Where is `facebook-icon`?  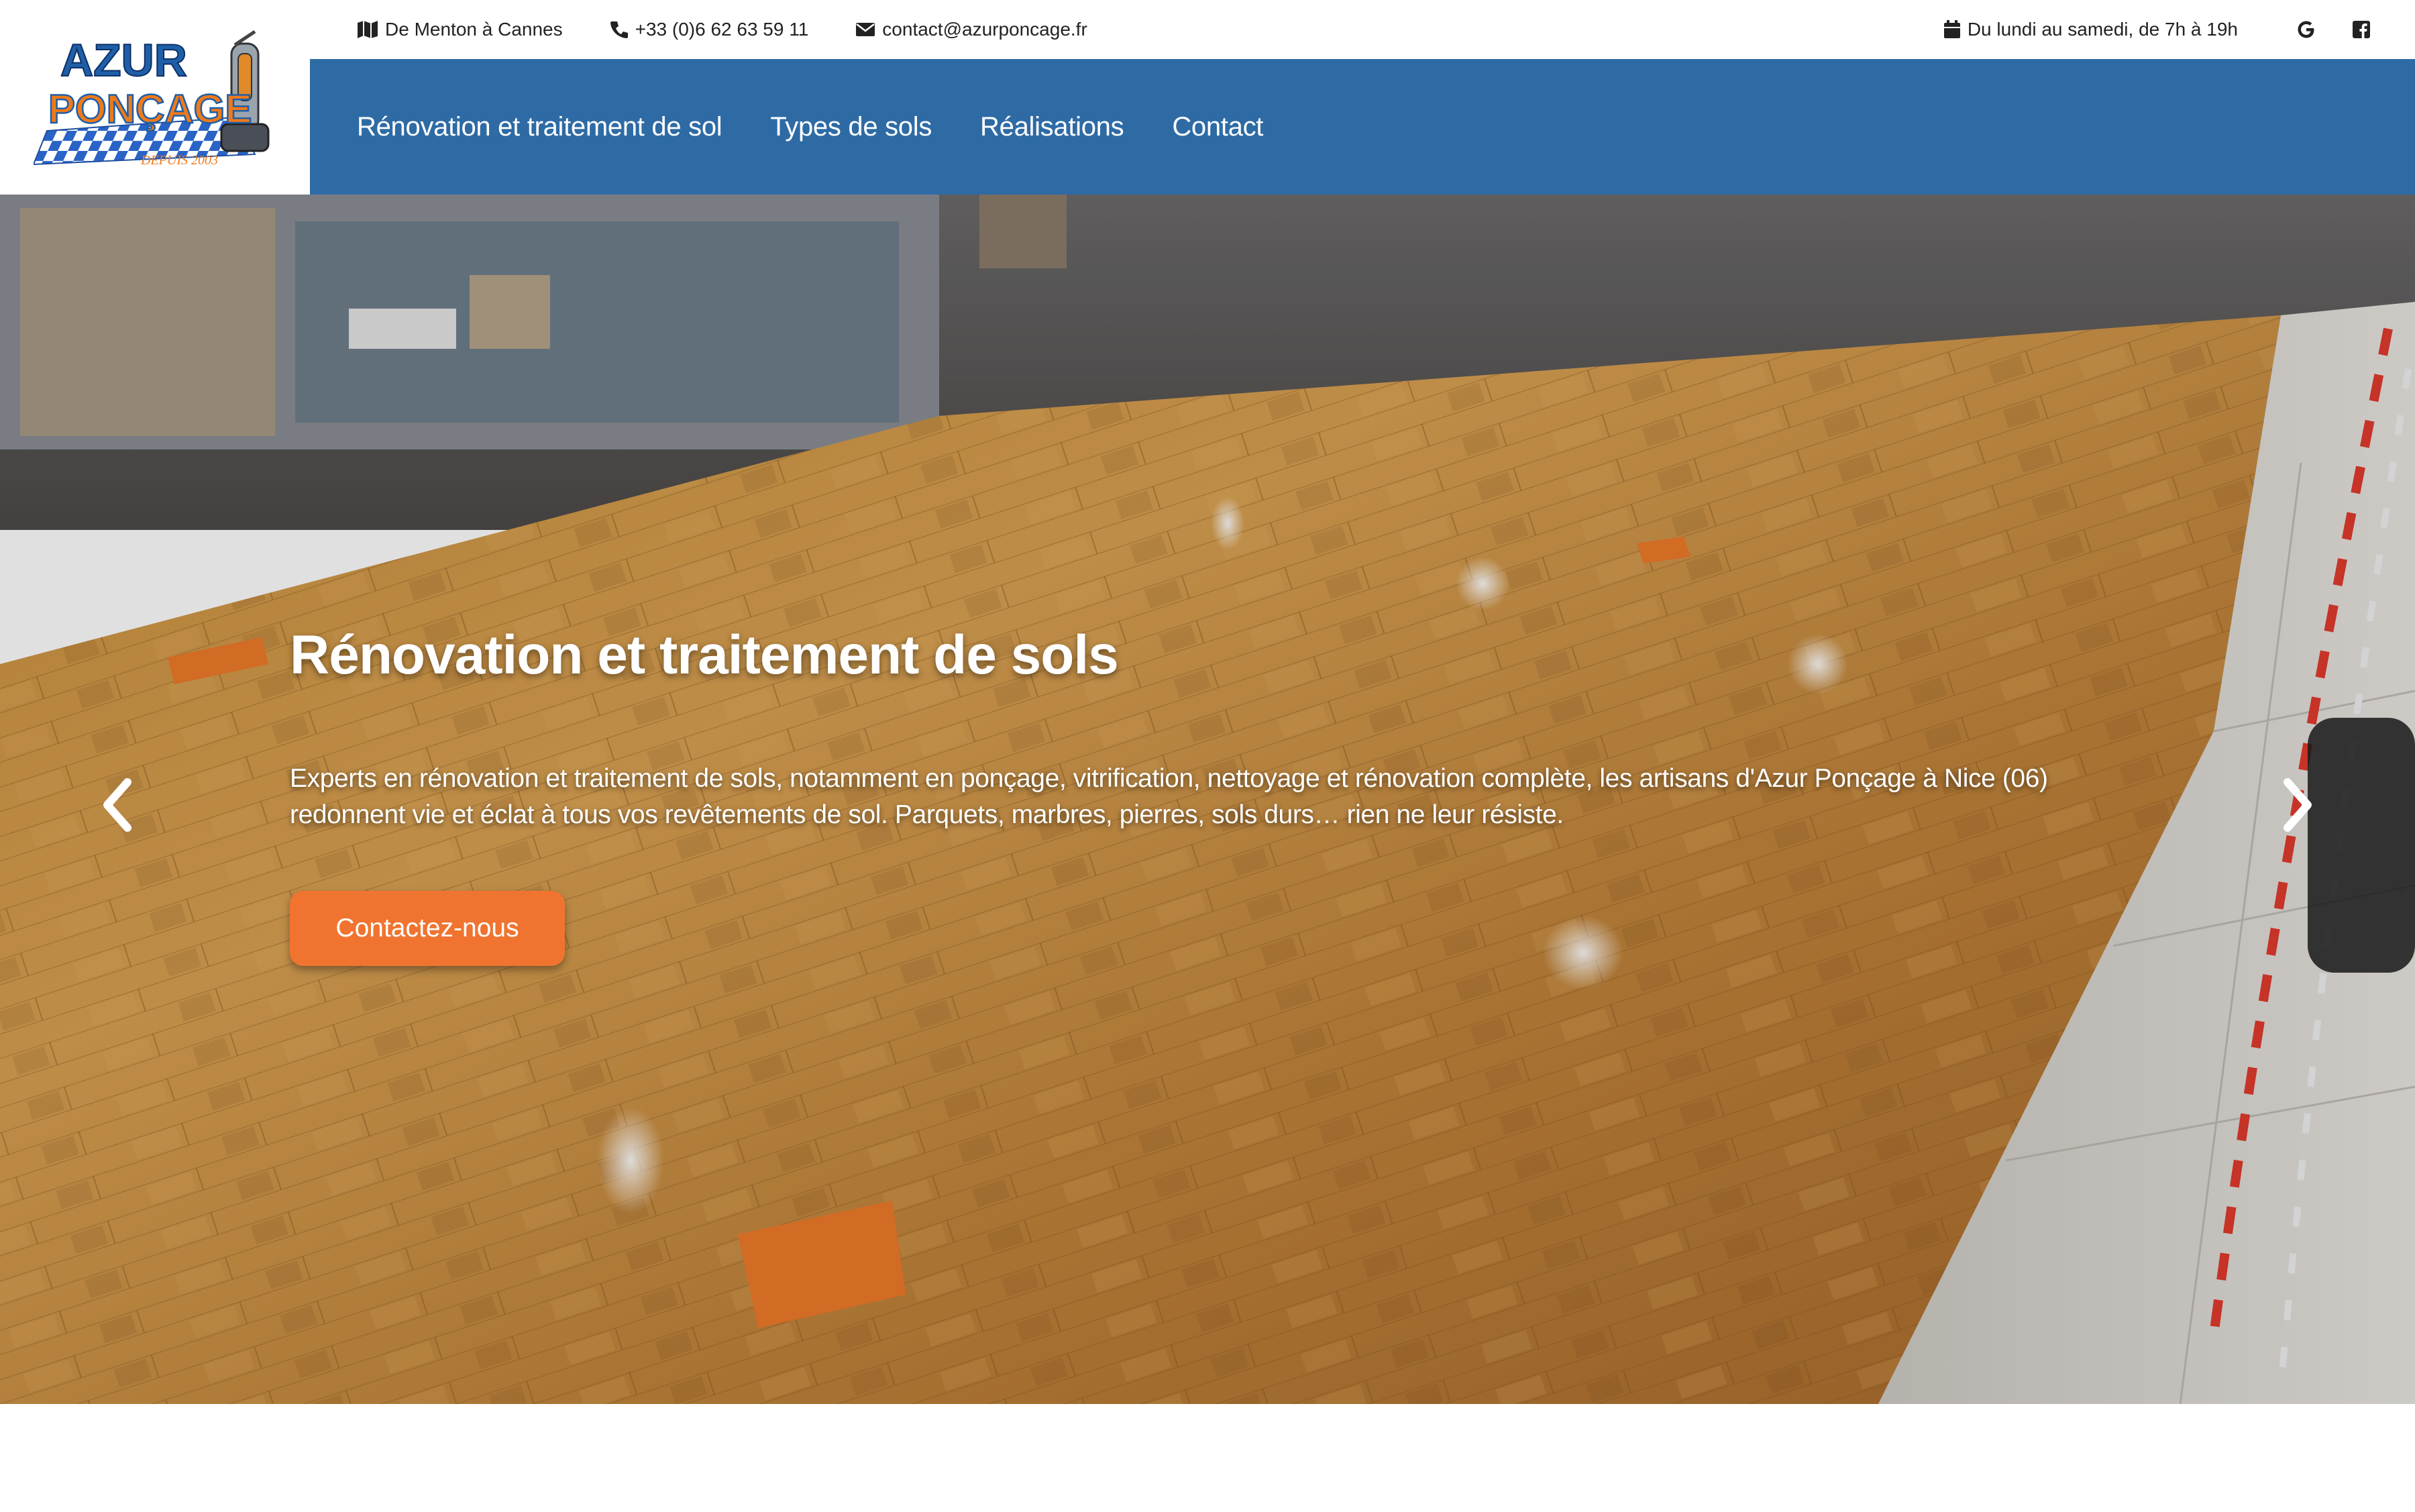
facebook-icon is located at coordinates (2361, 29).